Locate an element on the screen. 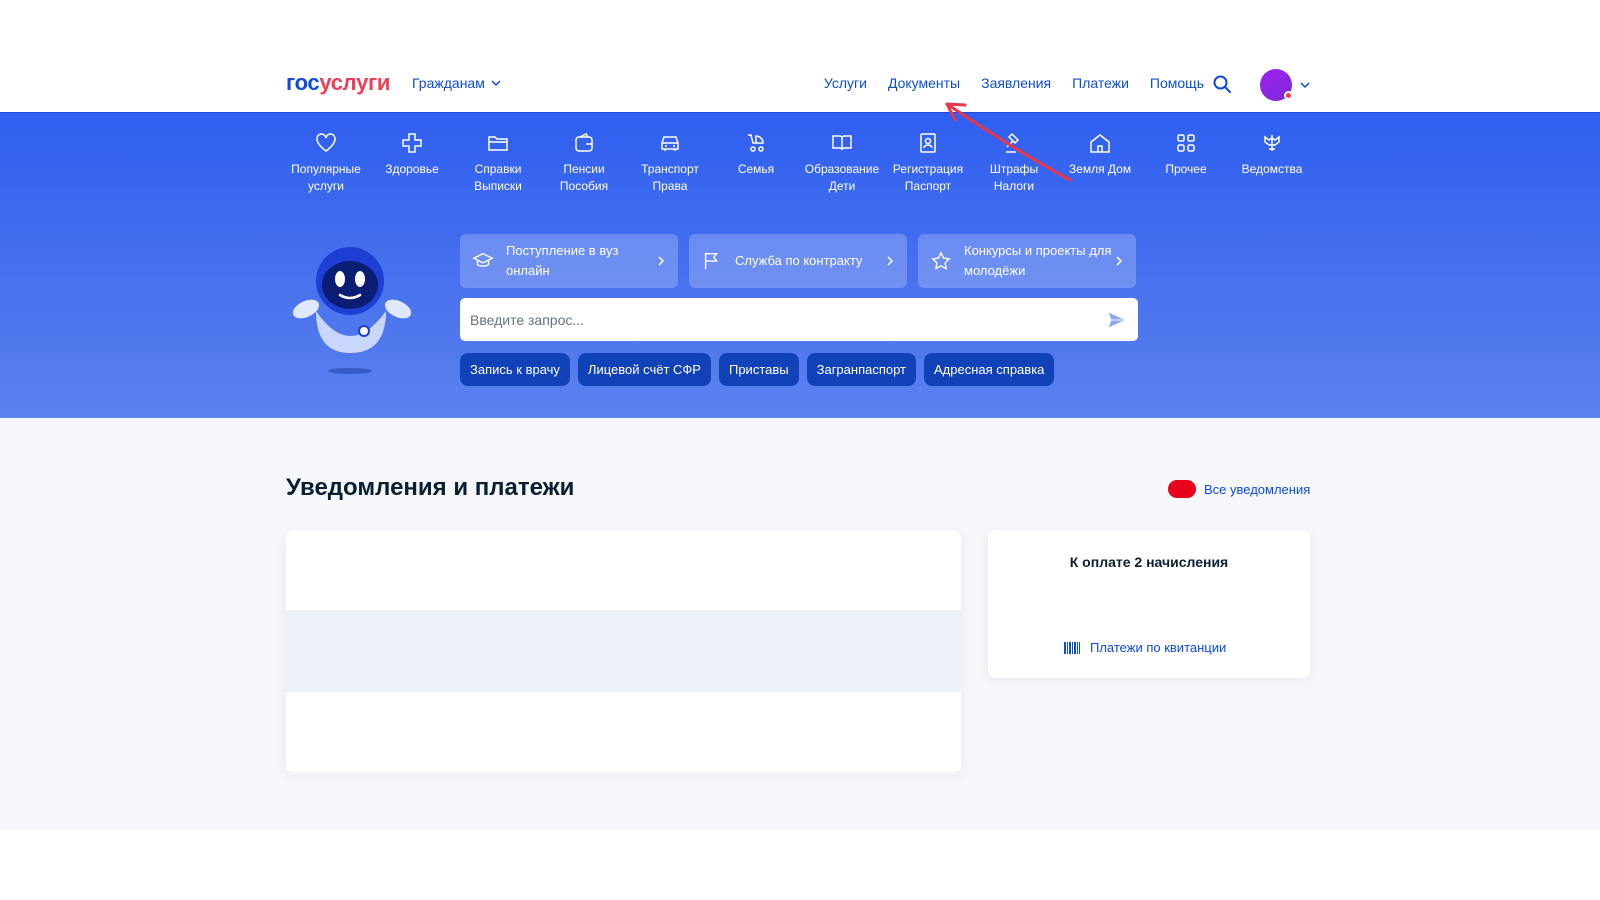  user-avatar is located at coordinates (1276, 85).